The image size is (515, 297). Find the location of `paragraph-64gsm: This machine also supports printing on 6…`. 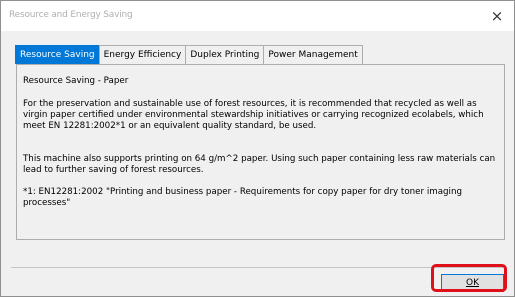

paragraph-64gsm: This machine also supports printing on 6… is located at coordinates (259, 164).